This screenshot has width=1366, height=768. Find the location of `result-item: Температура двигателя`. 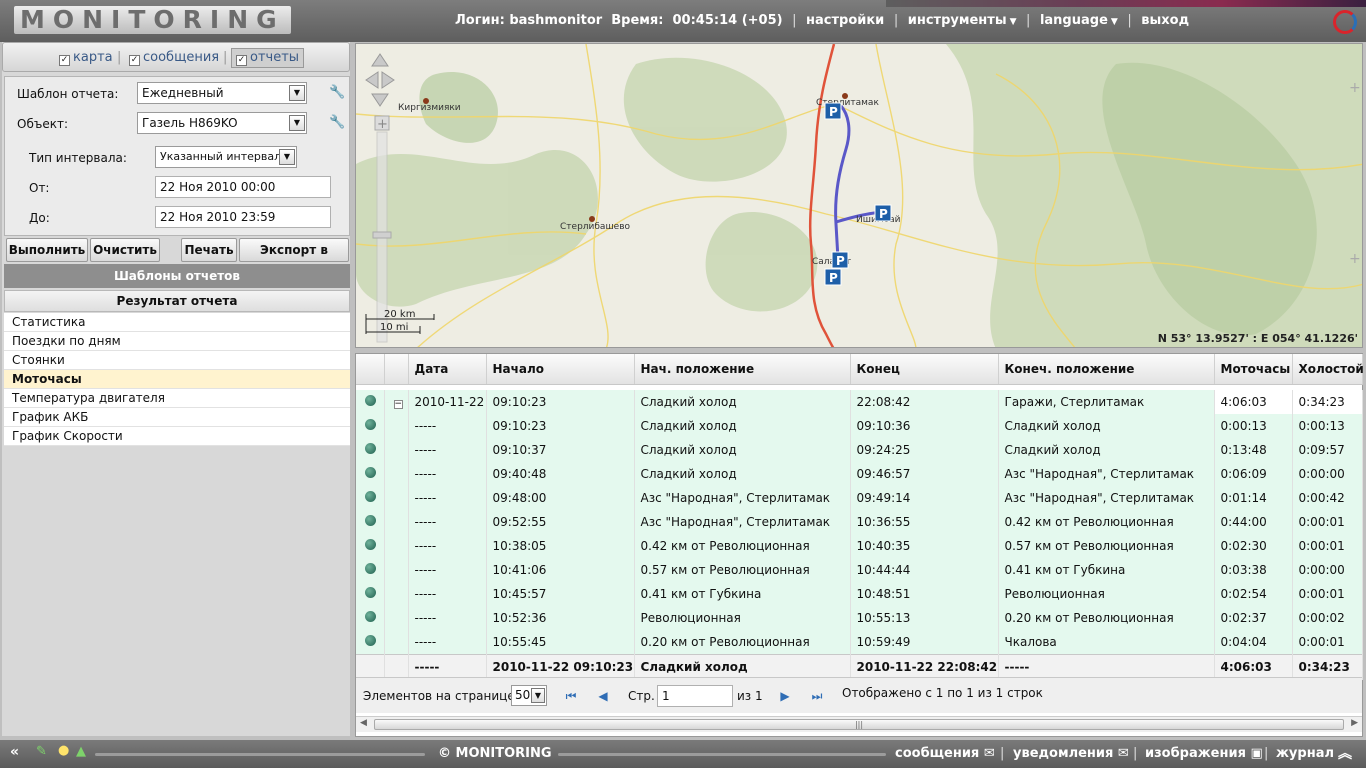

result-item: Температура двигателя is located at coordinates (177, 398).